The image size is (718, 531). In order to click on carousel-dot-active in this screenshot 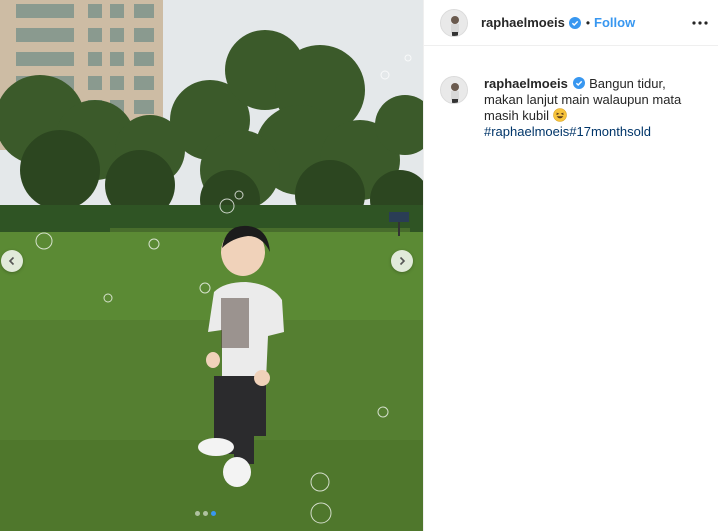, I will do `click(213, 513)`.